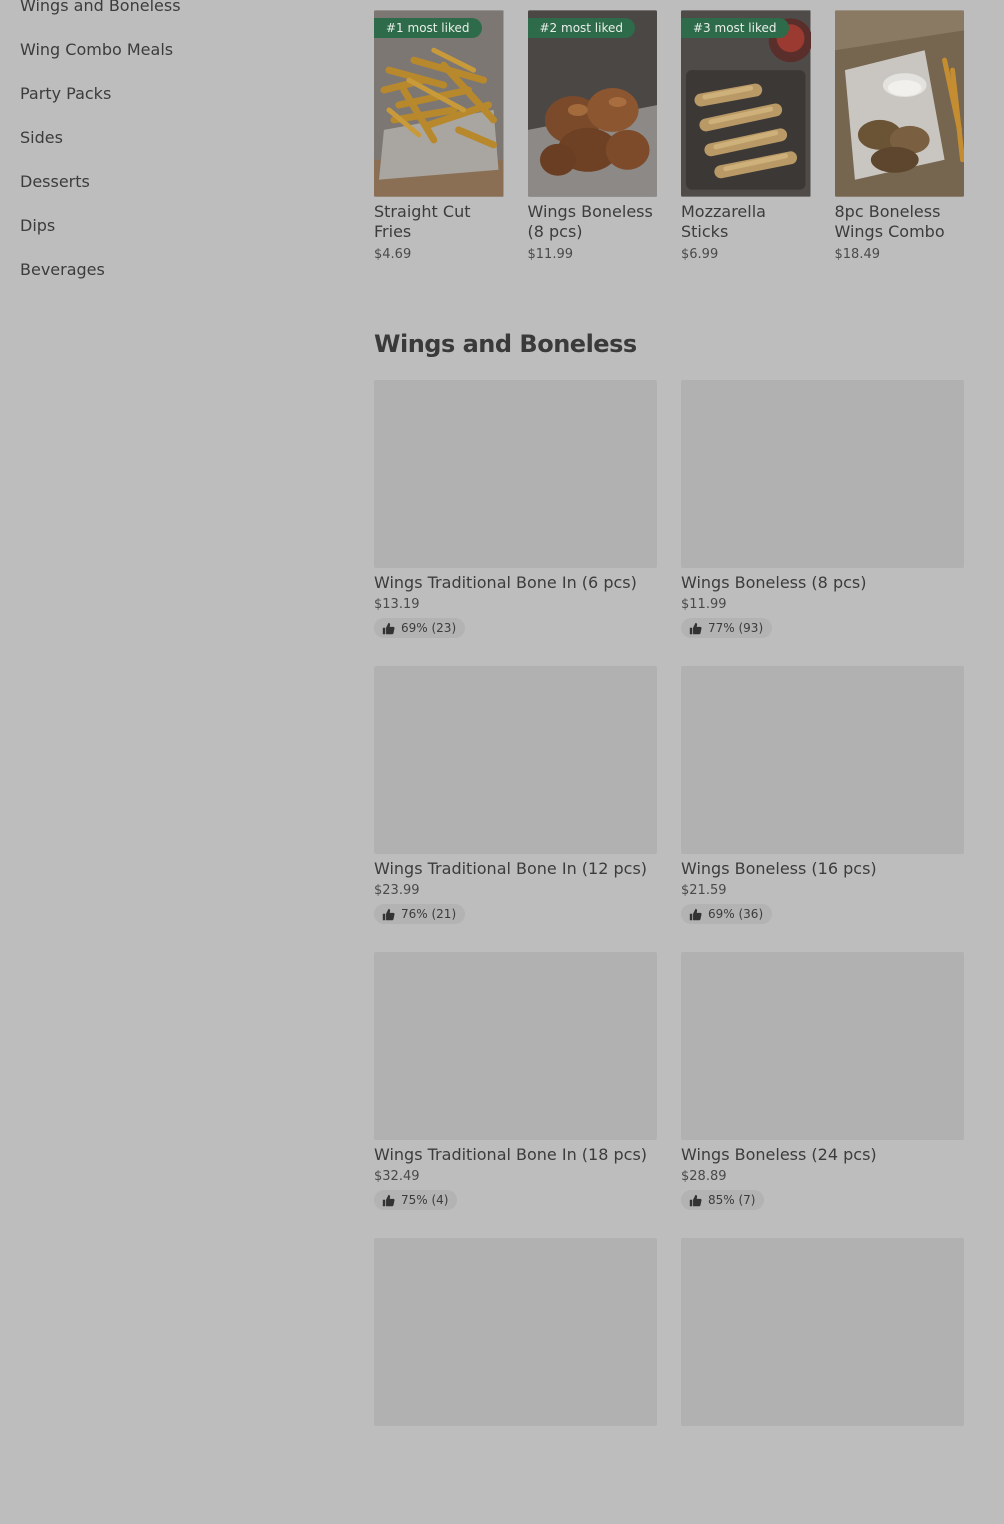 This screenshot has height=1524, width=1004. Describe the element at coordinates (511, 1154) in the screenshot. I see `menu-item-name: Wings Traditional Bone In (18 pcs)` at that location.